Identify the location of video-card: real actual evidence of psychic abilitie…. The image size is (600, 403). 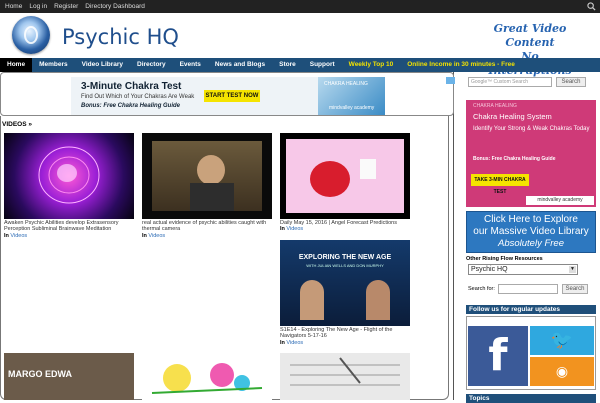
(207, 186).